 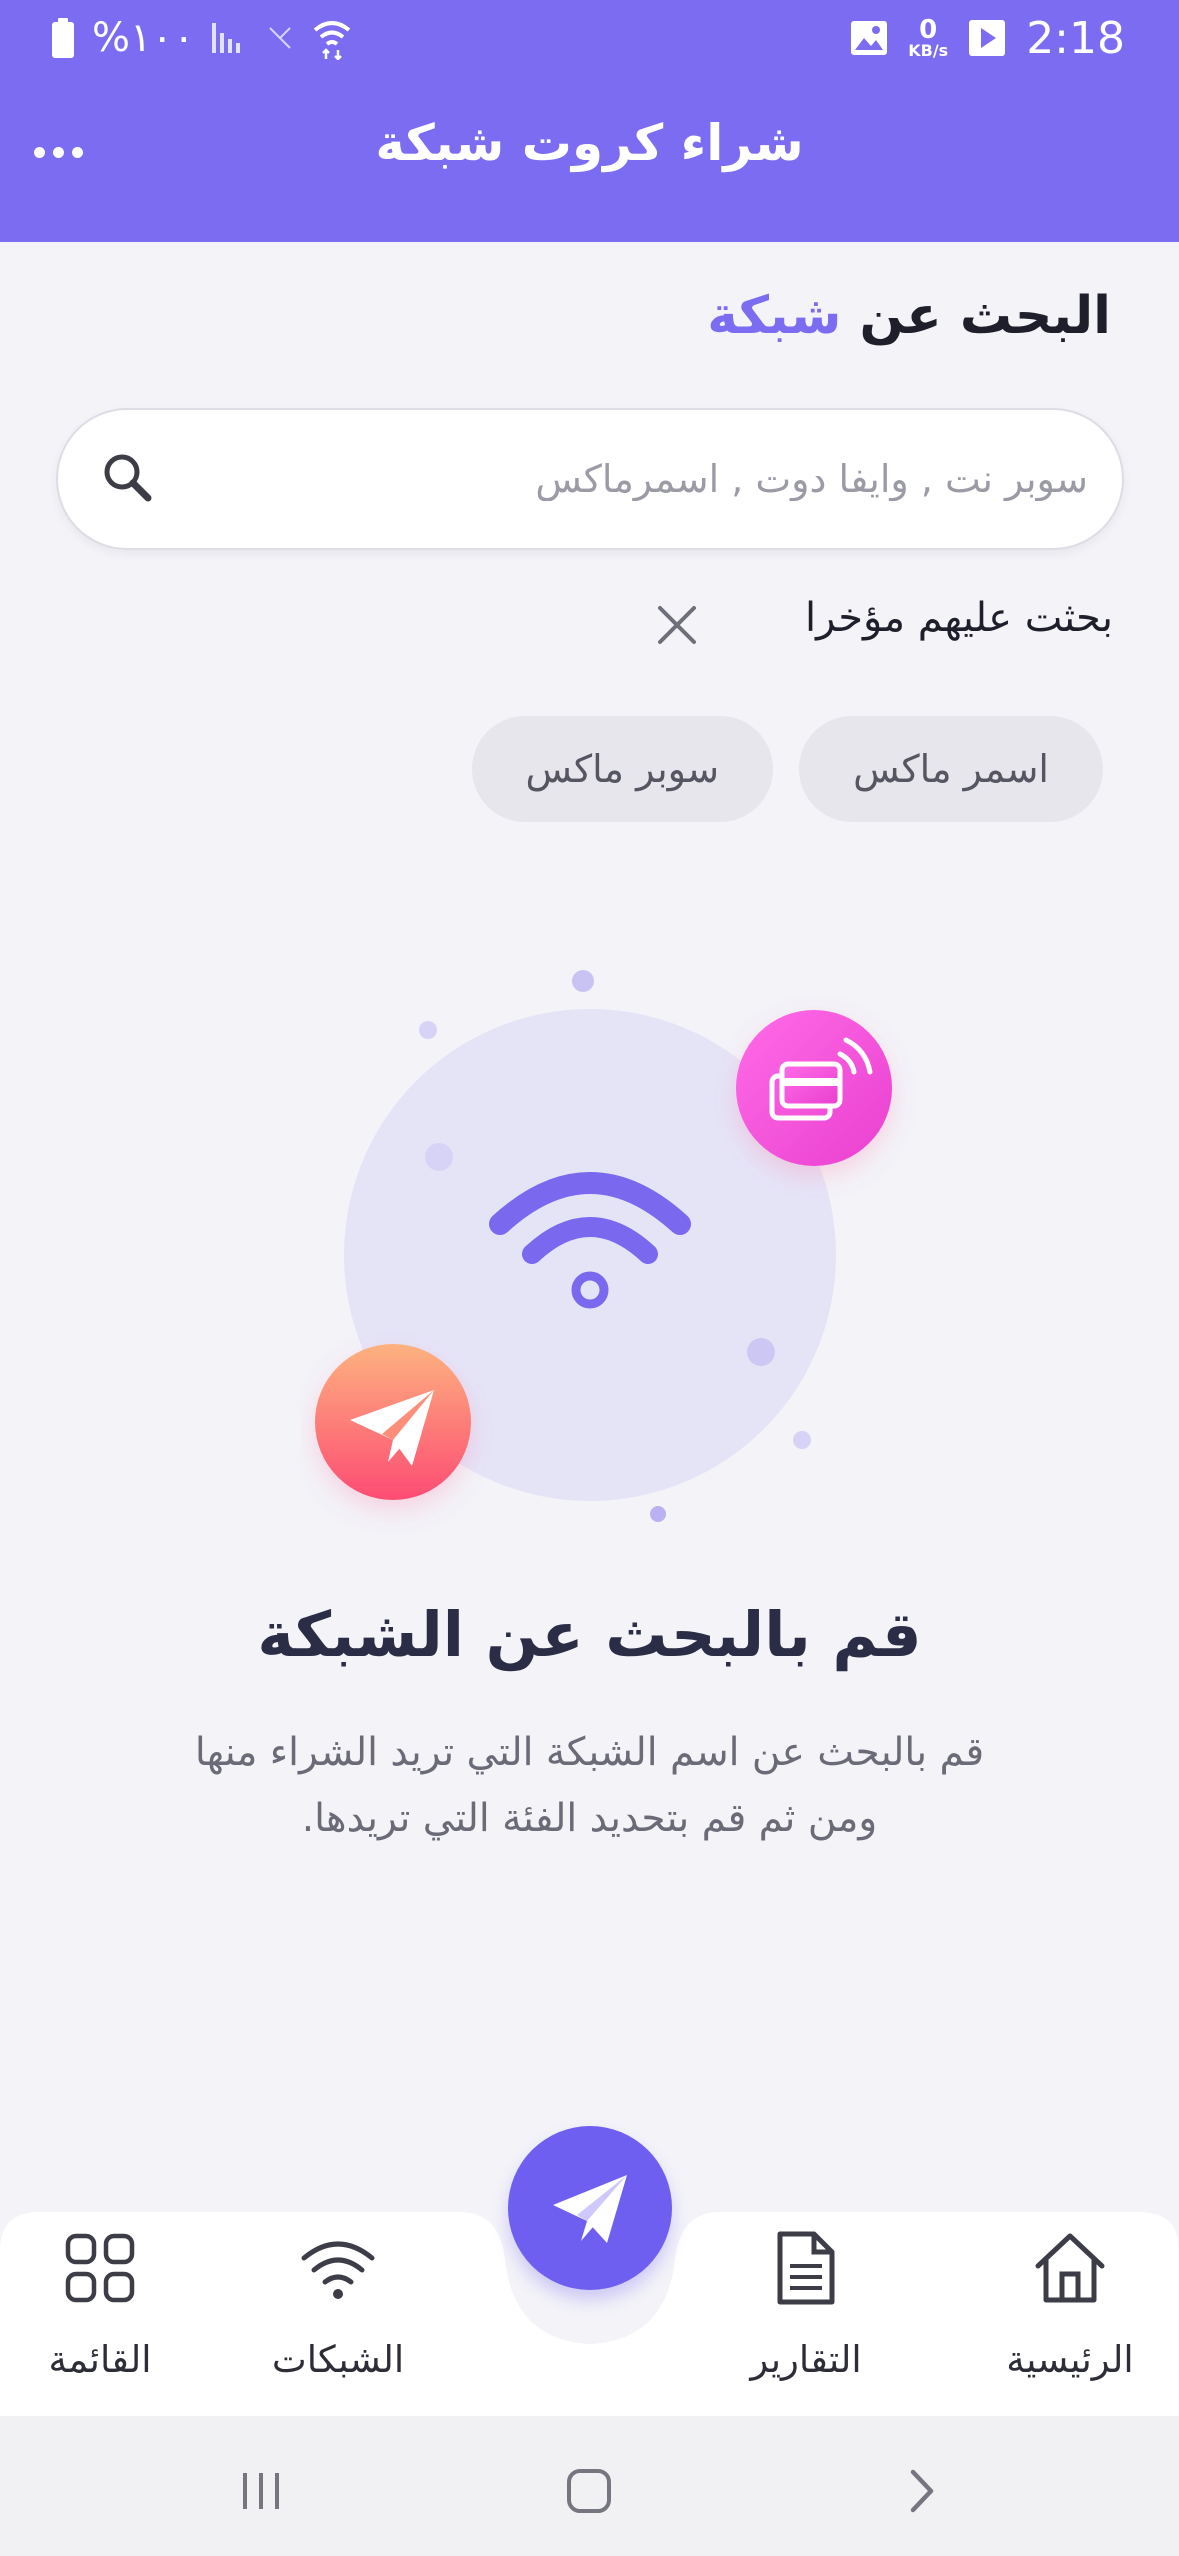 What do you see at coordinates (1069, 2318) in the screenshot?
I see `nav-item-home: الرئيسية` at bounding box center [1069, 2318].